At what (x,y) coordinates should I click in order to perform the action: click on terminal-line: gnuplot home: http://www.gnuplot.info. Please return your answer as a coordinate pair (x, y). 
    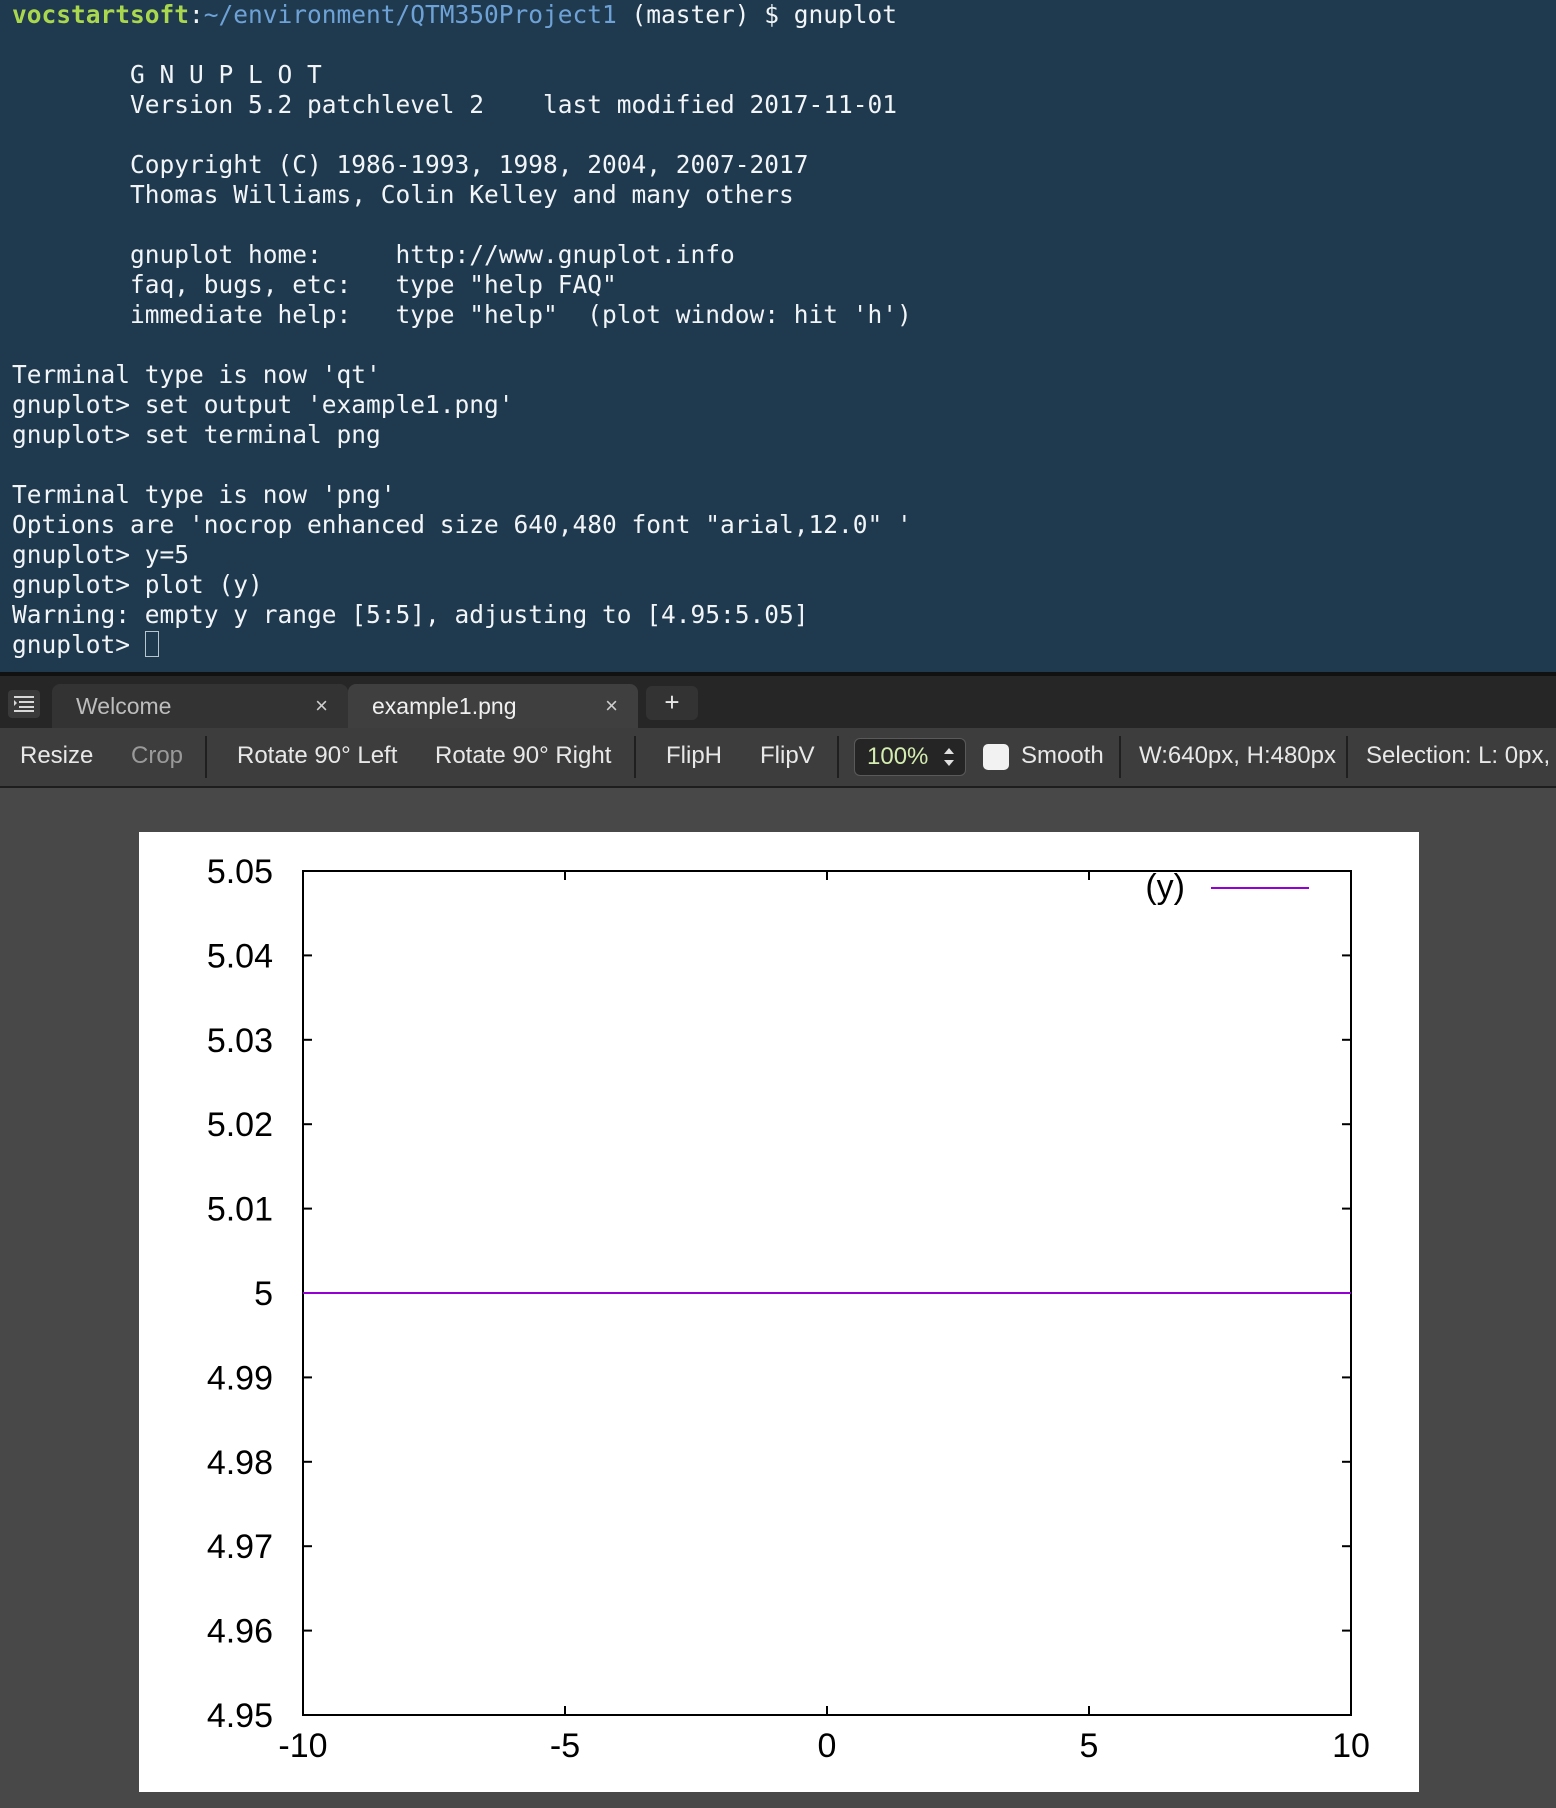
    Looking at the image, I should click on (373, 254).